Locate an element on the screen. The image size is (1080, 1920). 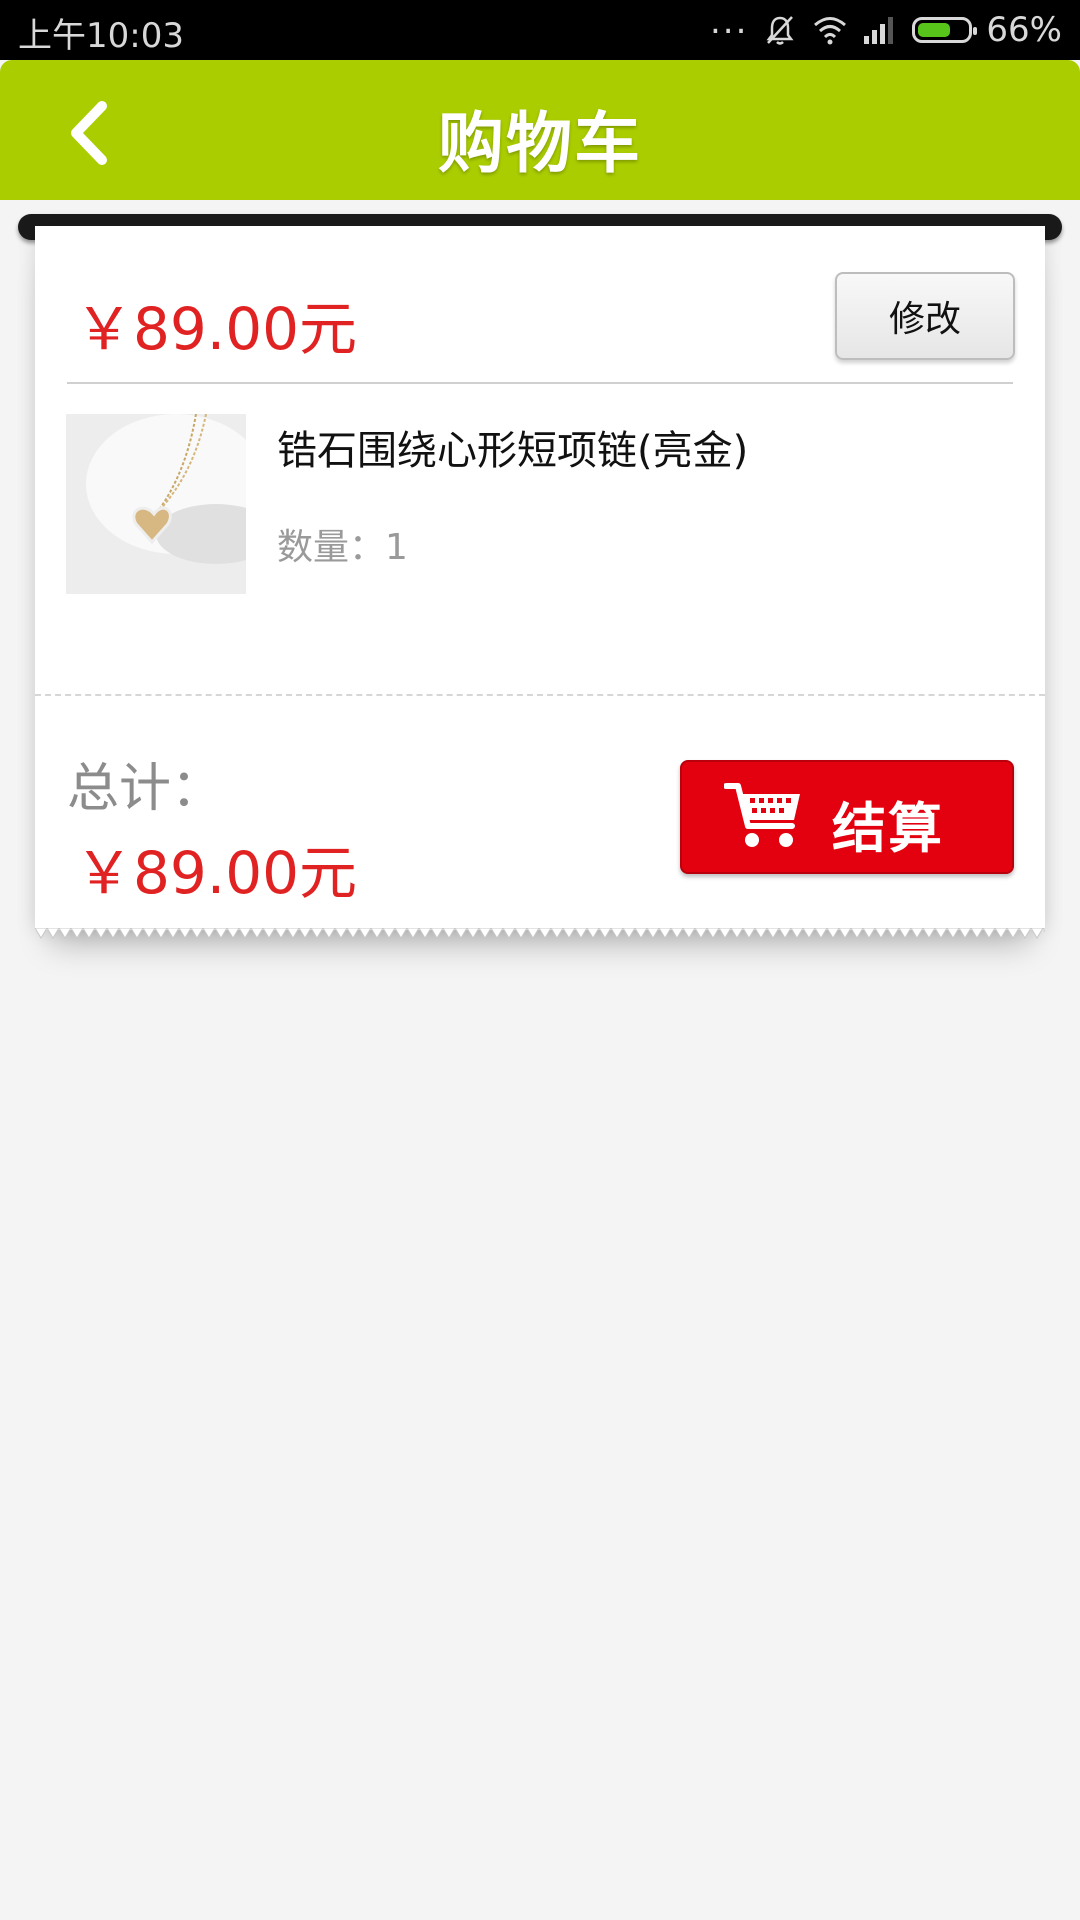
status-bar: 上午10:03 ... 66% is located at coordinates (540, 30).